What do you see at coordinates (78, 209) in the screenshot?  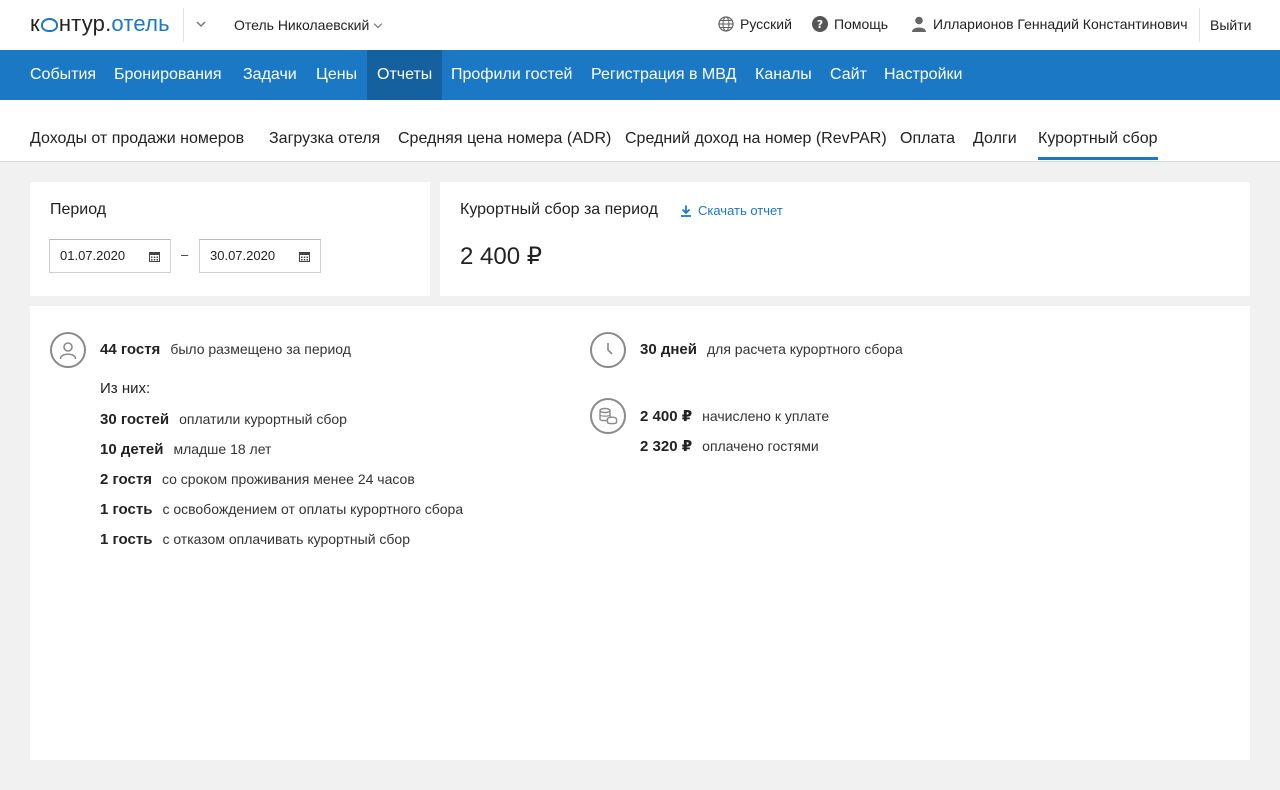 I see `period-title: Период` at bounding box center [78, 209].